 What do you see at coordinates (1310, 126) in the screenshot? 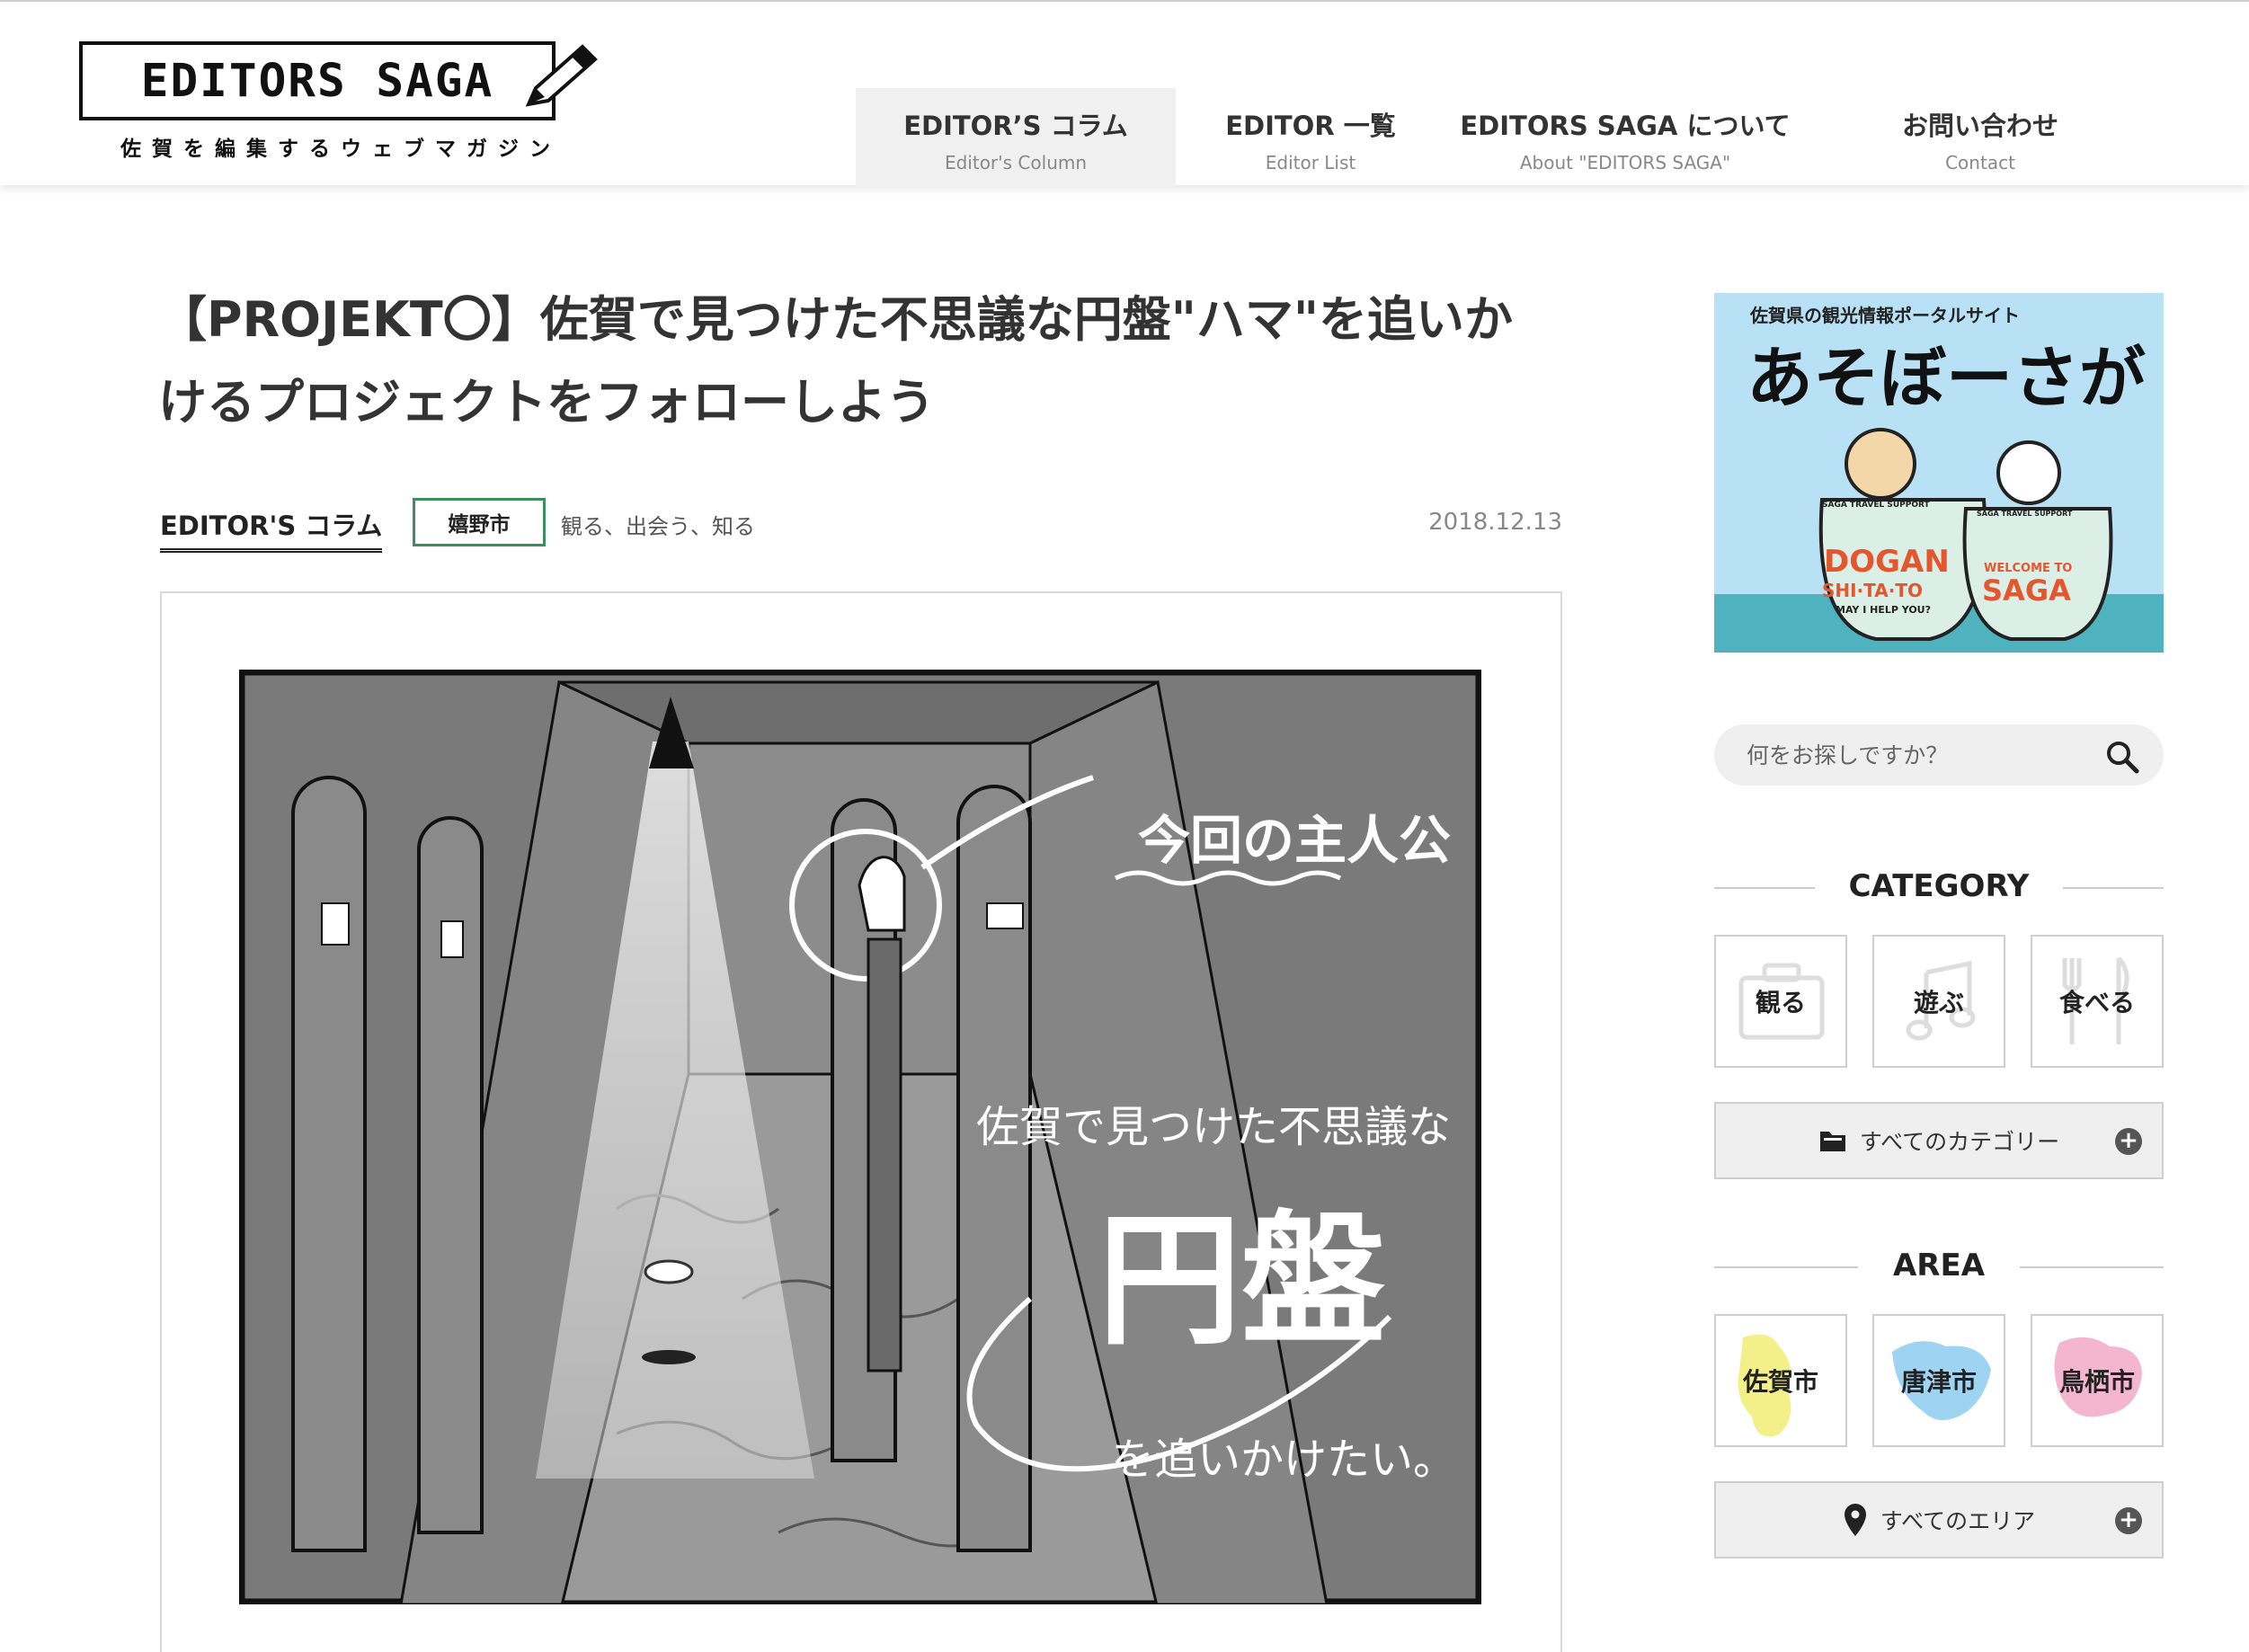
I see `nav-label: EDITOR 一覧` at bounding box center [1310, 126].